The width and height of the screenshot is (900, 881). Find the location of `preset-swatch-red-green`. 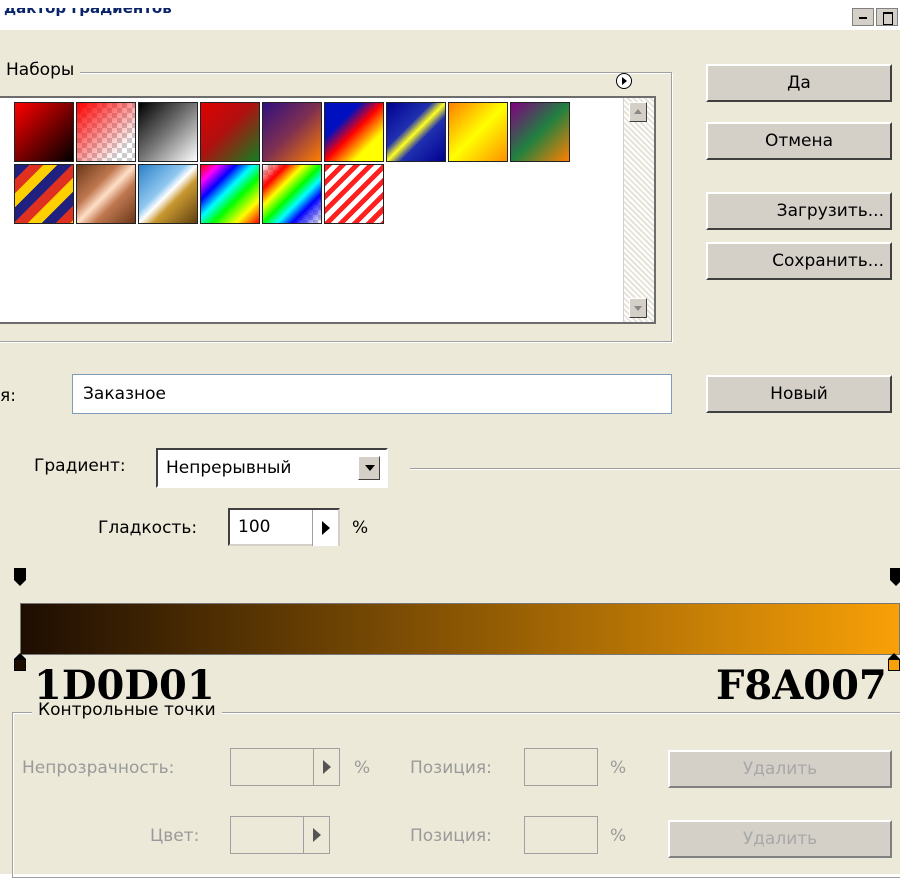

preset-swatch-red-green is located at coordinates (230, 132).